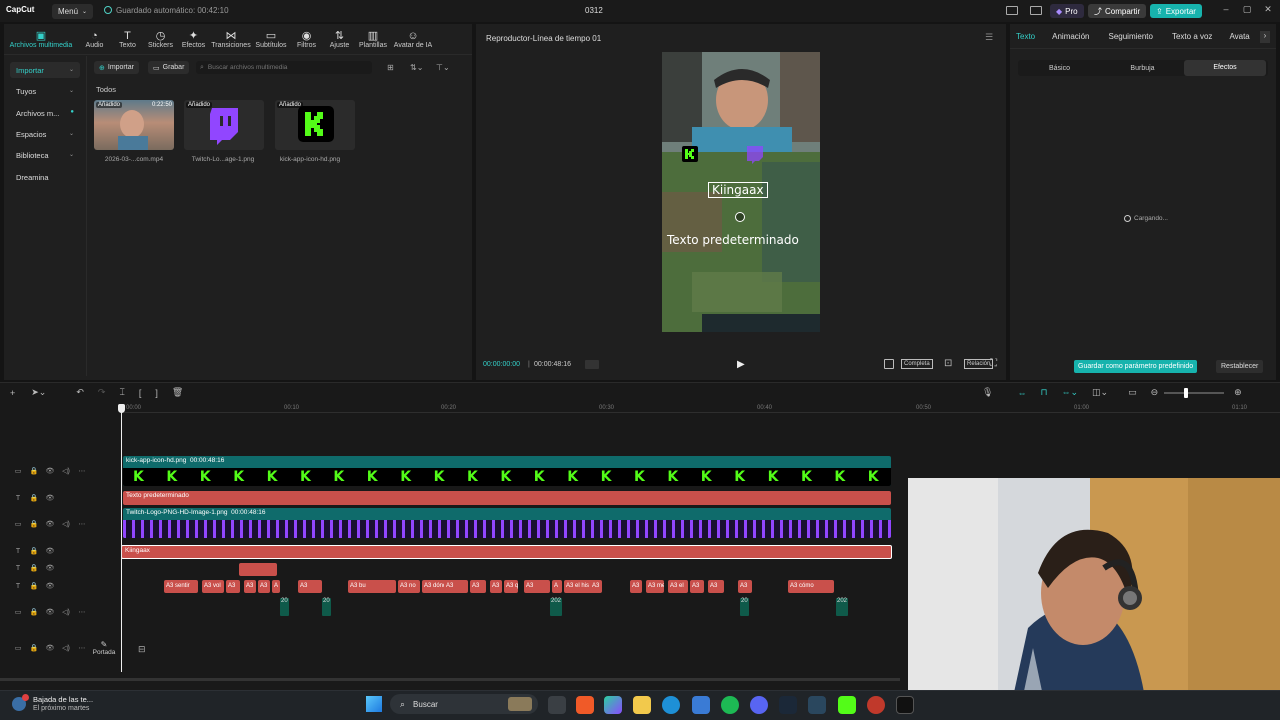 The width and height of the screenshot is (1280, 720). I want to click on tool-text: T Texto, so click(127, 39).